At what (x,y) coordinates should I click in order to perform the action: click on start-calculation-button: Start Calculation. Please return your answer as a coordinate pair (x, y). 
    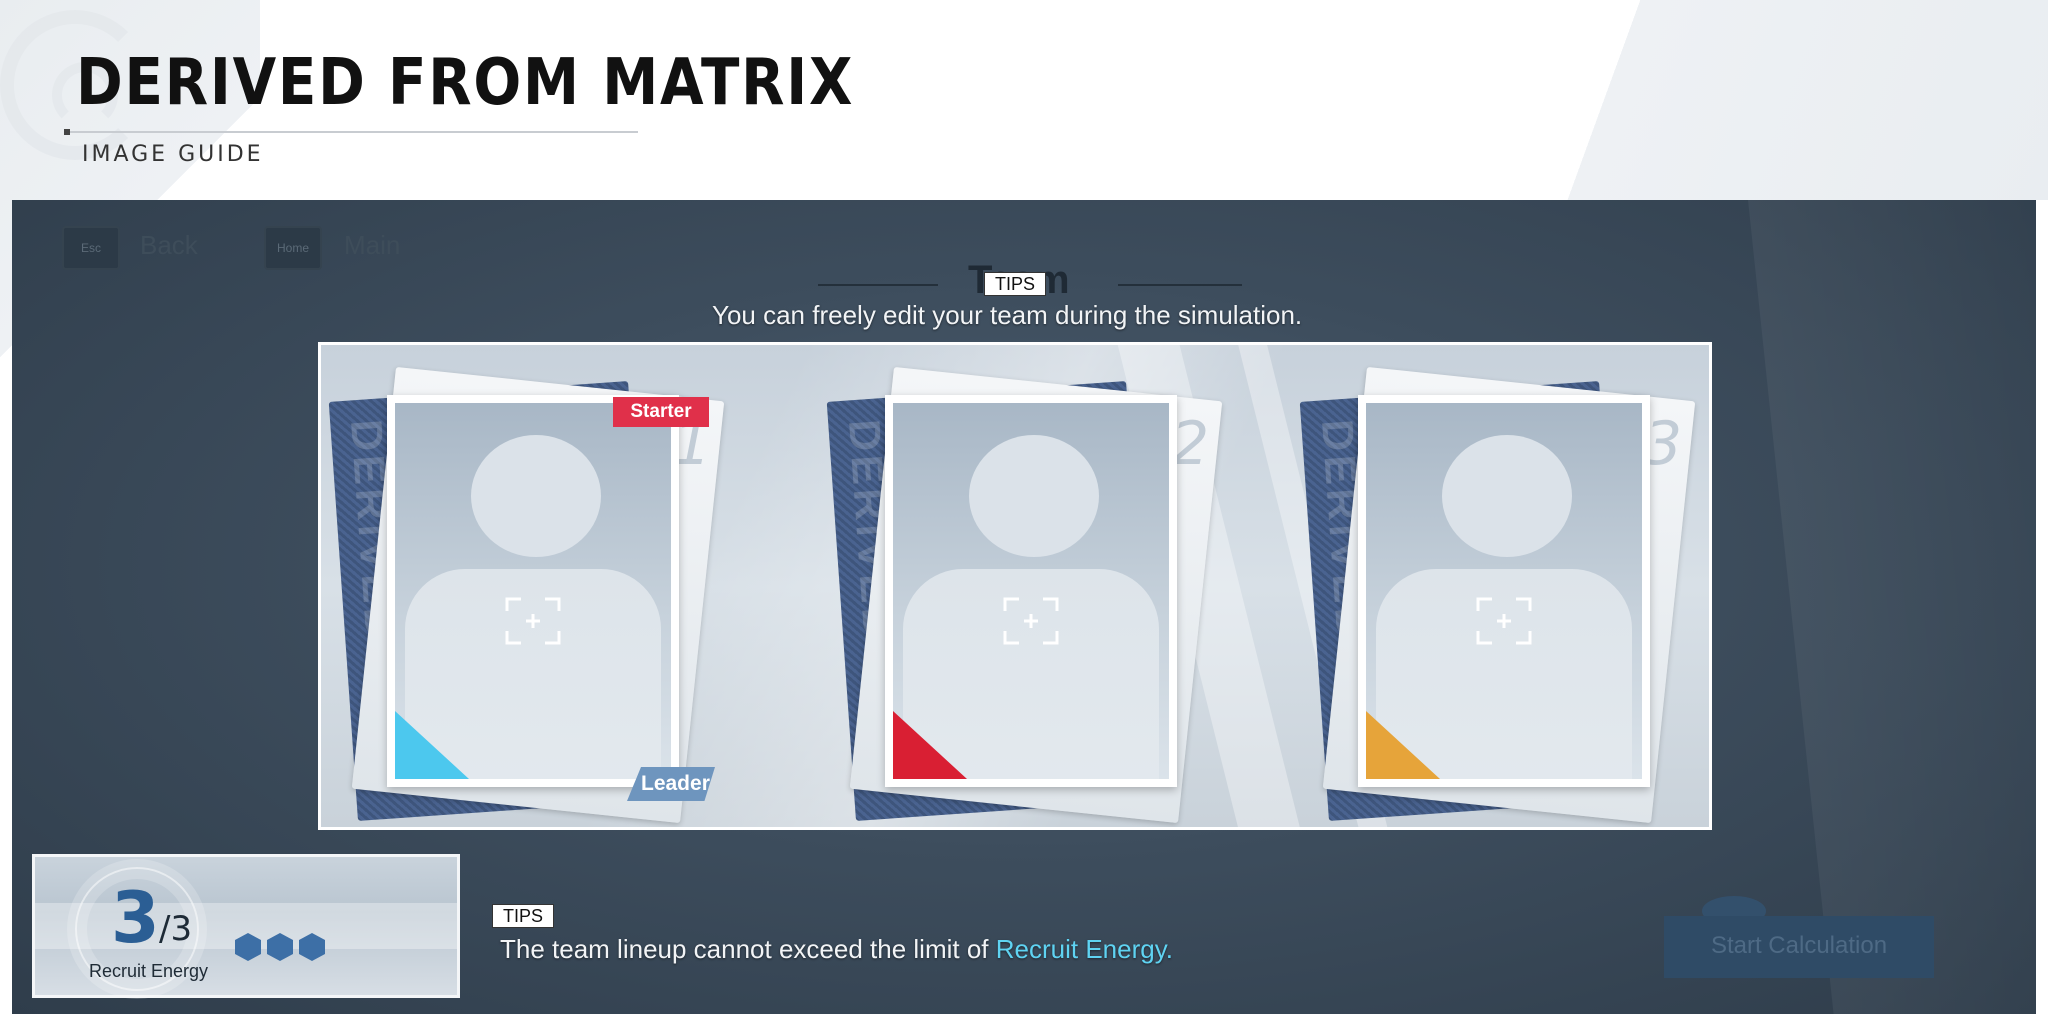
    Looking at the image, I should click on (1799, 947).